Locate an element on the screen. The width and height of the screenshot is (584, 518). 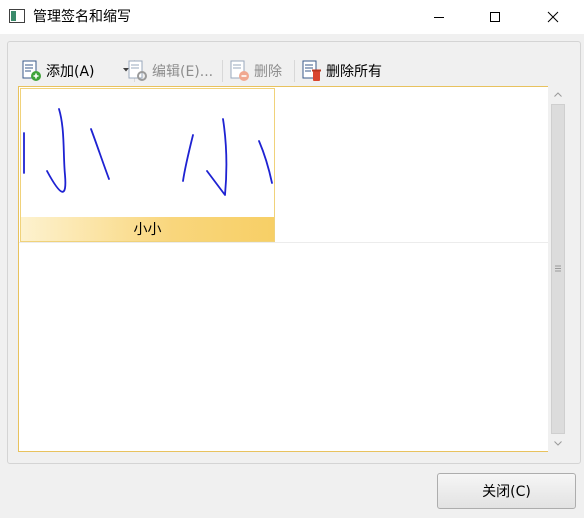
toolbar: 添加(A) 编辑(E)... 删除 删除所有 is located at coordinates (292, 71).